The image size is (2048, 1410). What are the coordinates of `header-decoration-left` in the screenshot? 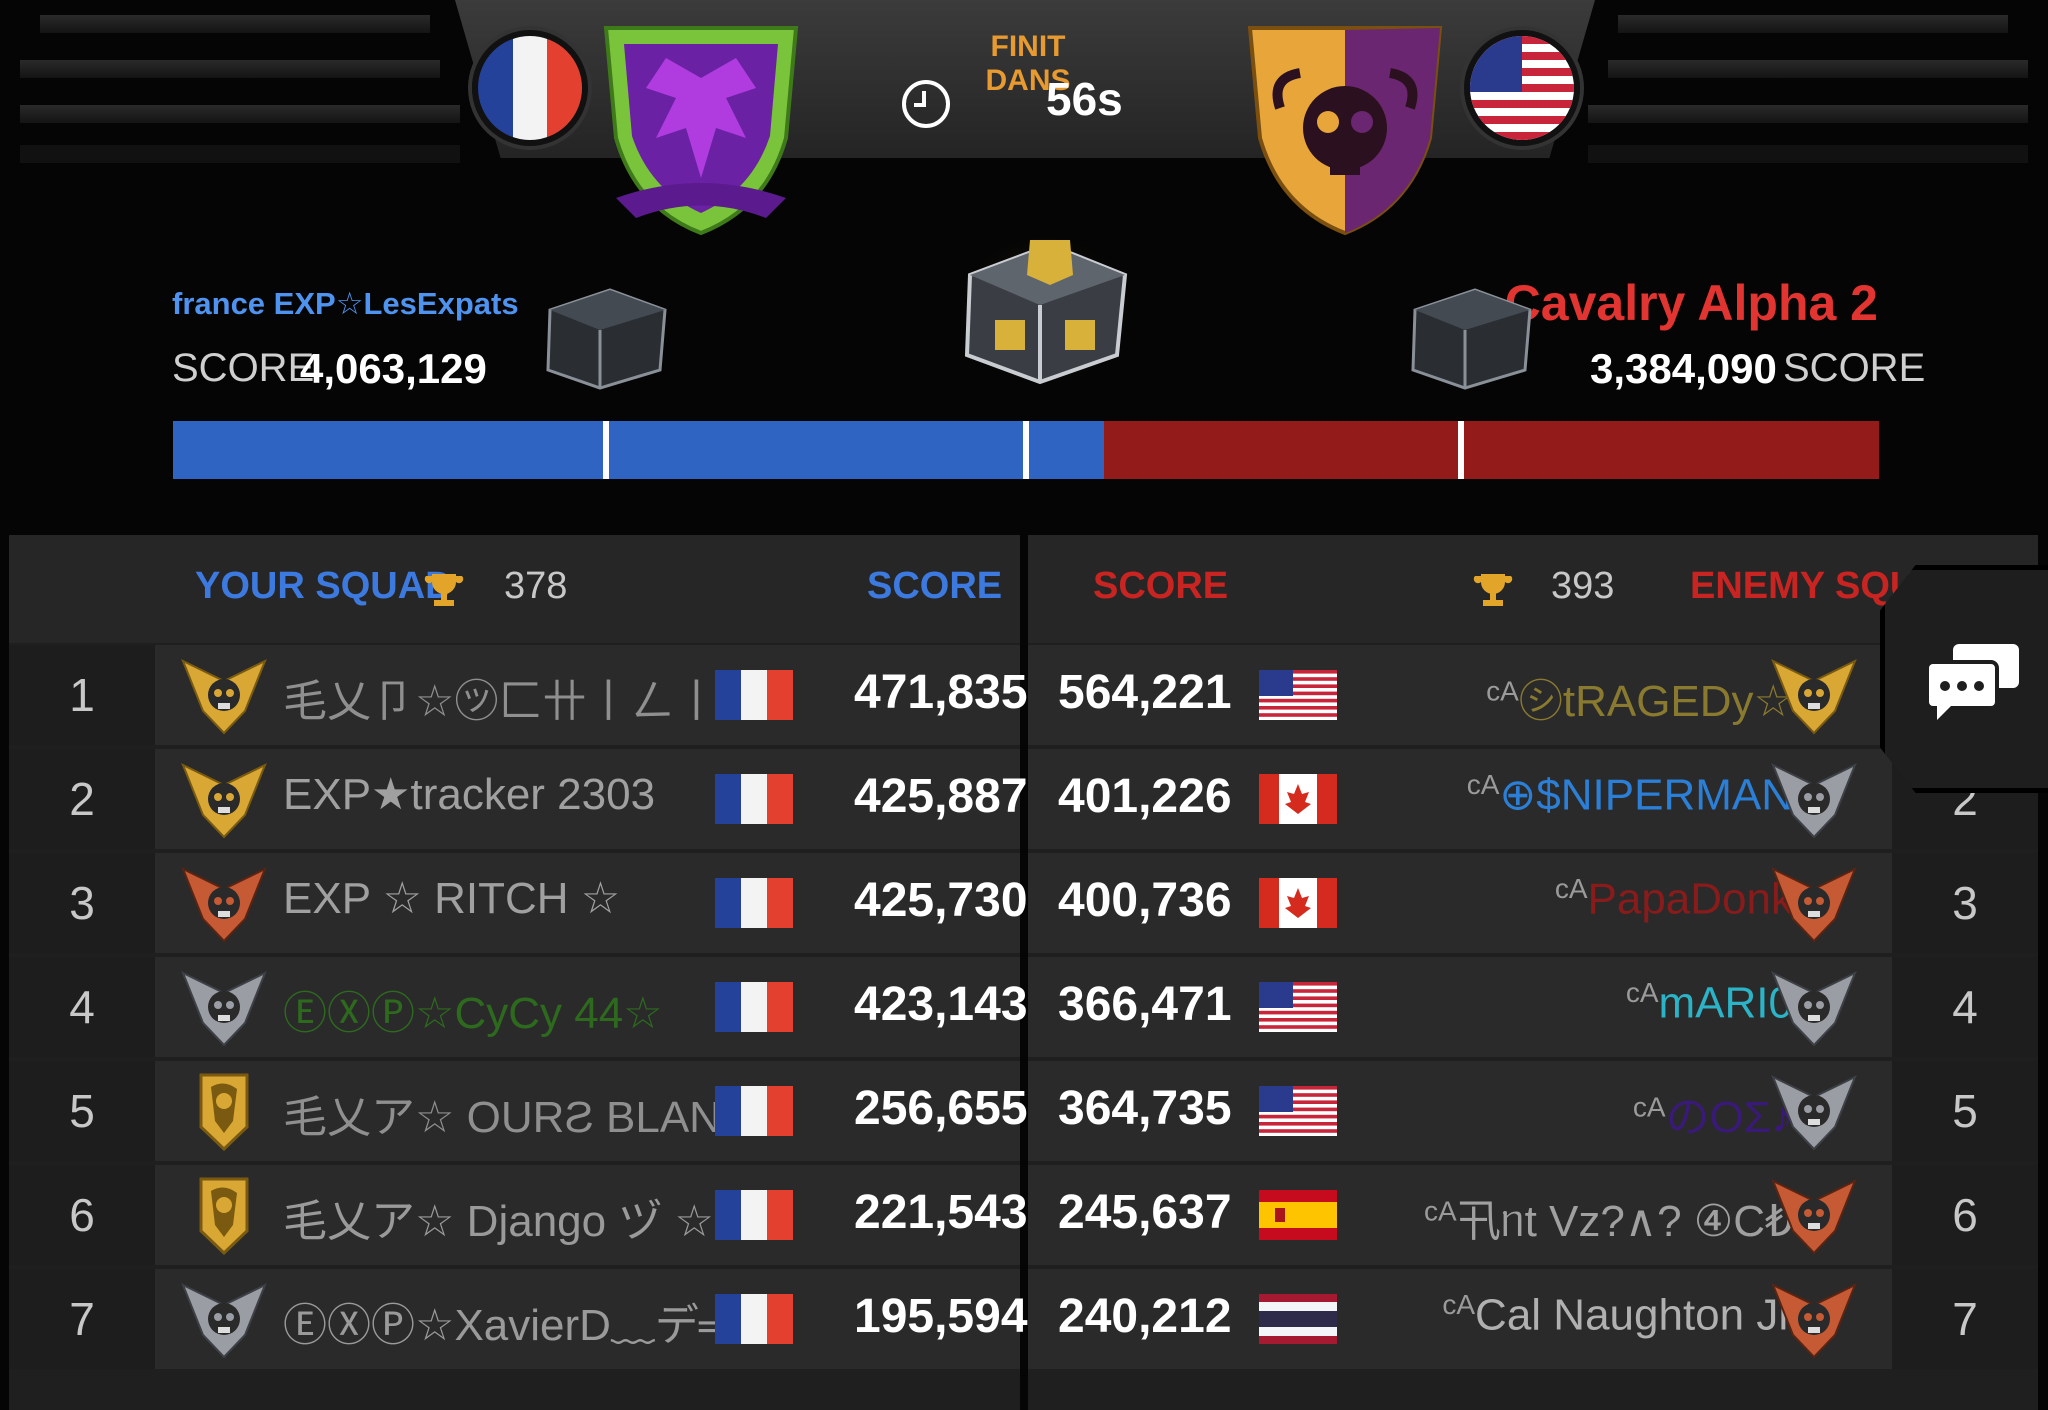 It's located at (235, 82).